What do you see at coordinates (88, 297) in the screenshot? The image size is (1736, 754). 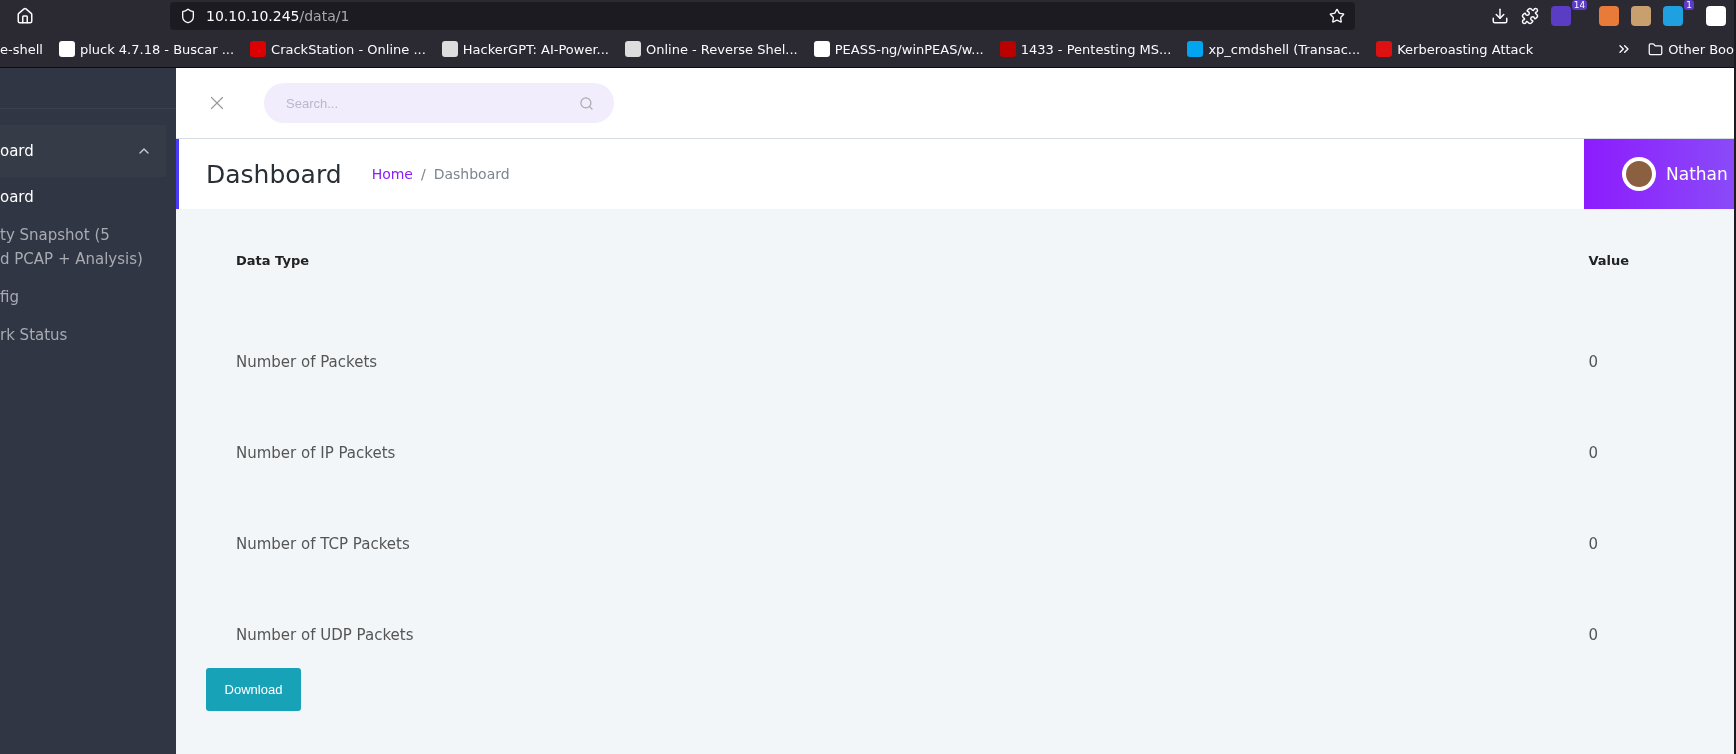 I see `sidebar-item: fig` at bounding box center [88, 297].